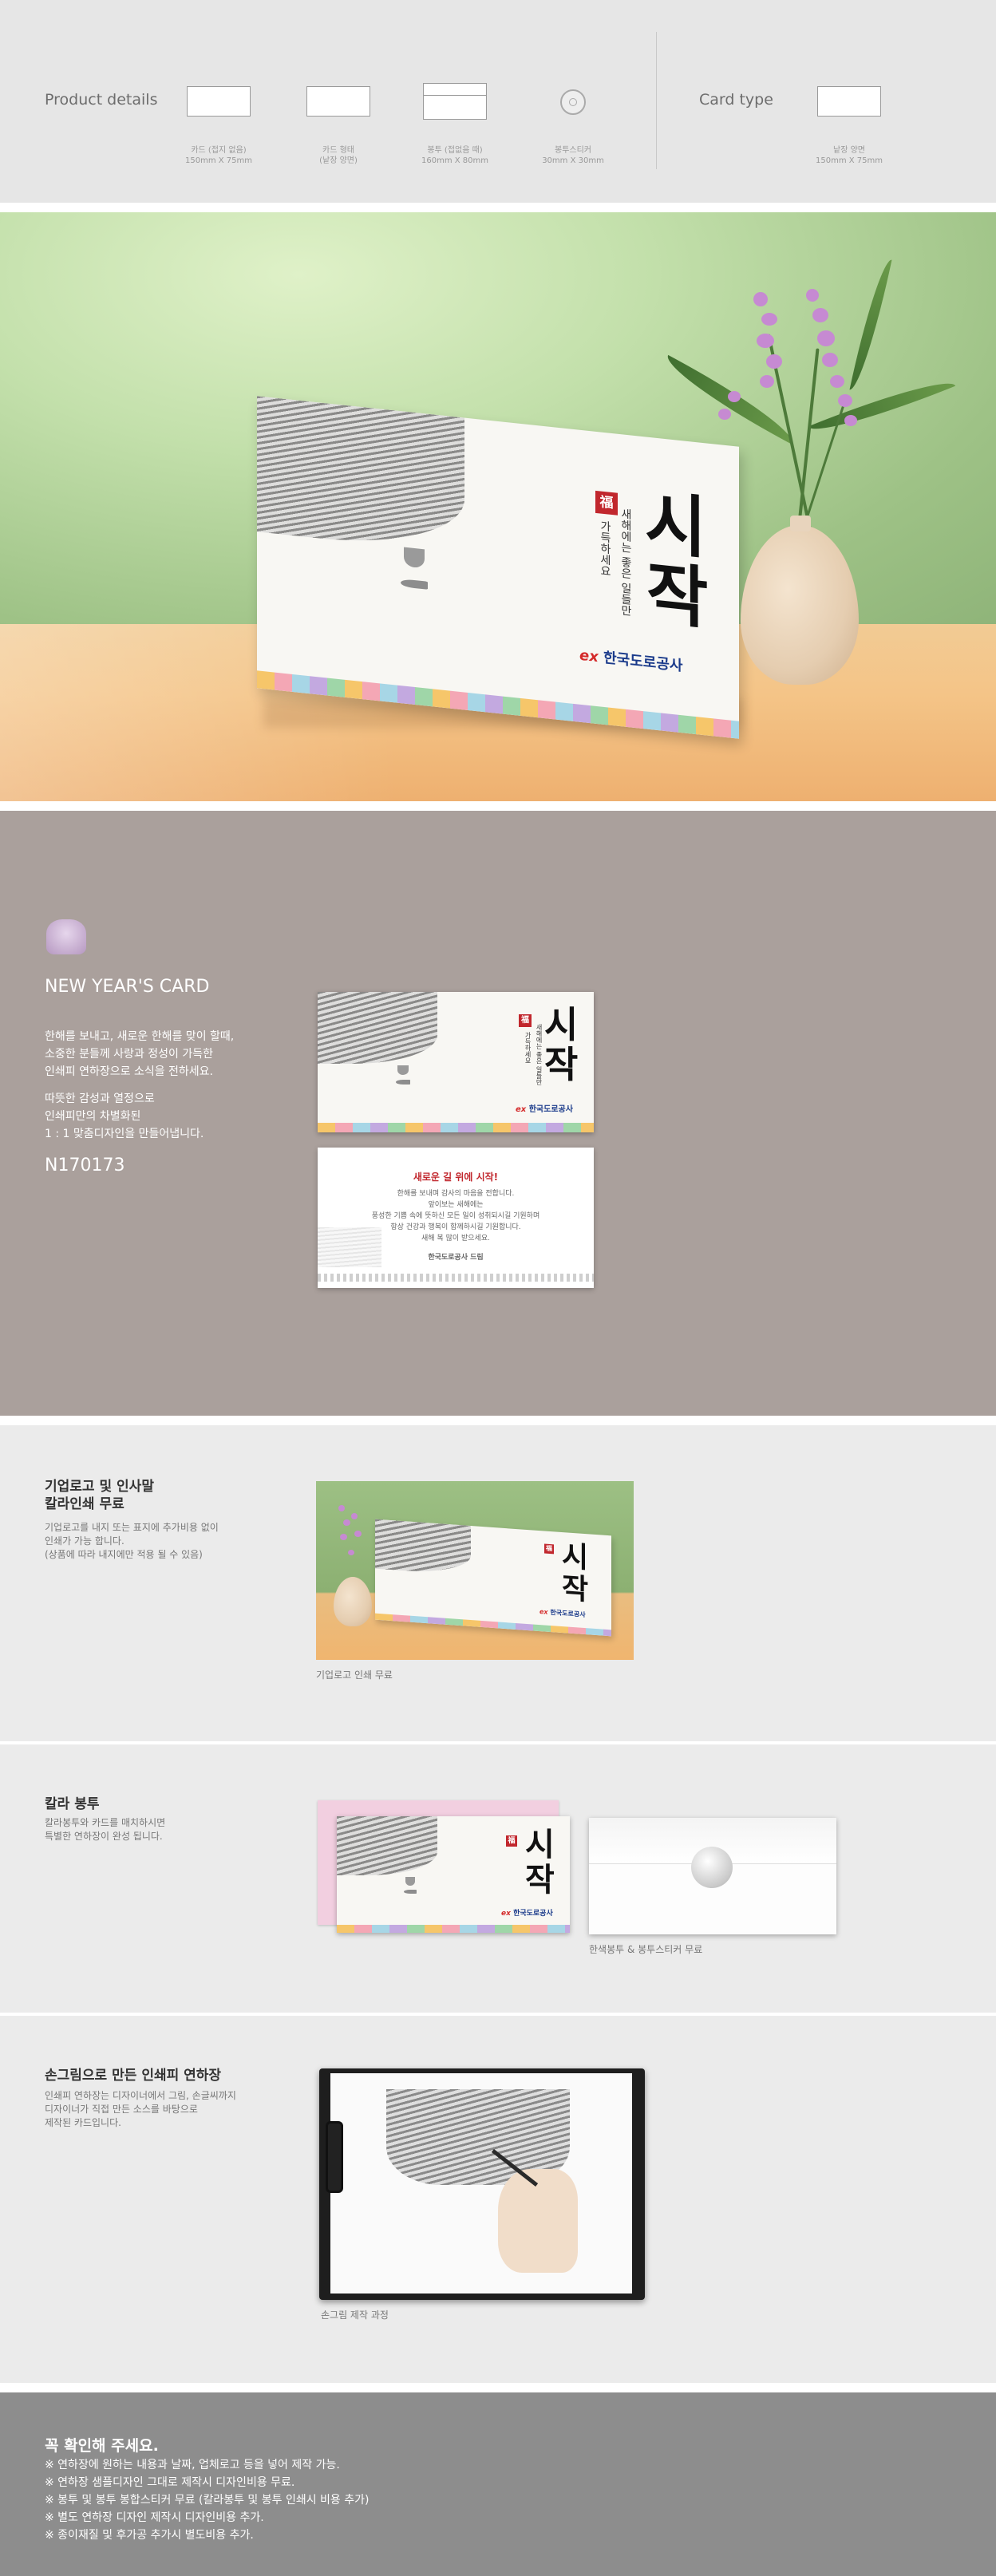  Describe the element at coordinates (219, 101) in the screenshot. I see `card-flat-icon` at that location.